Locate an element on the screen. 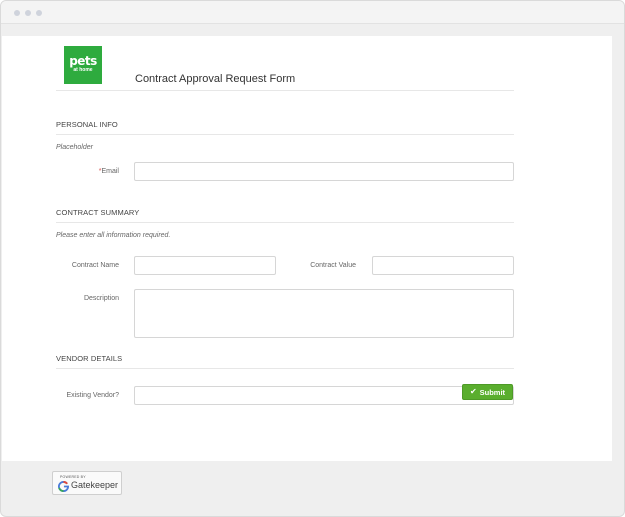  check-icon: ✔ is located at coordinates (473, 391).